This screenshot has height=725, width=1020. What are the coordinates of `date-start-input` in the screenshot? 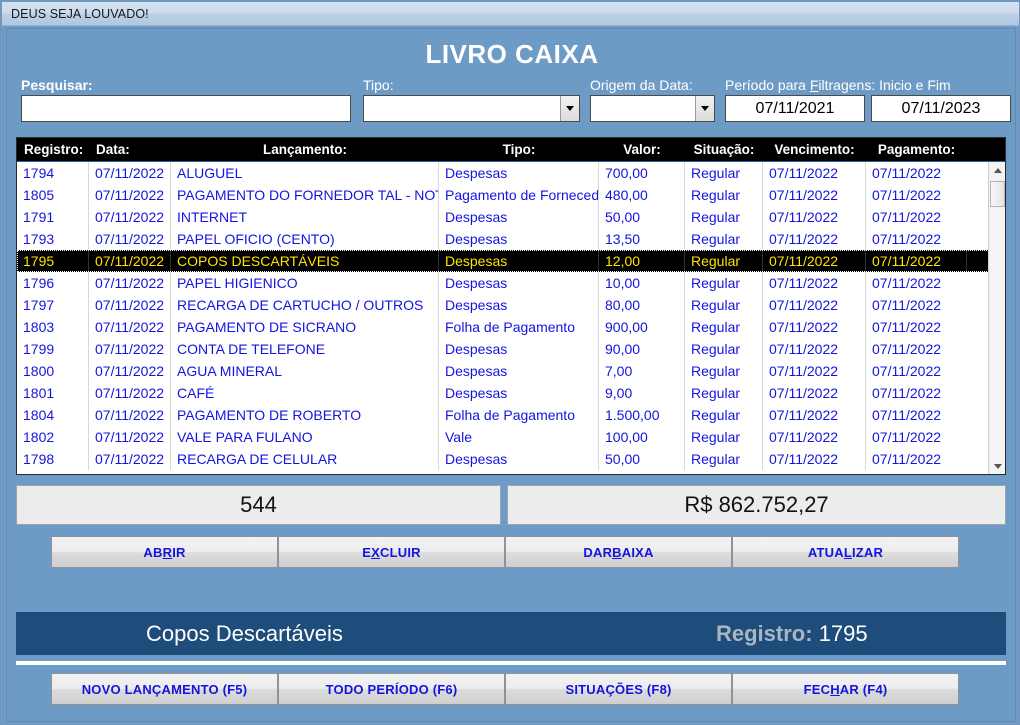 It's located at (795, 108).